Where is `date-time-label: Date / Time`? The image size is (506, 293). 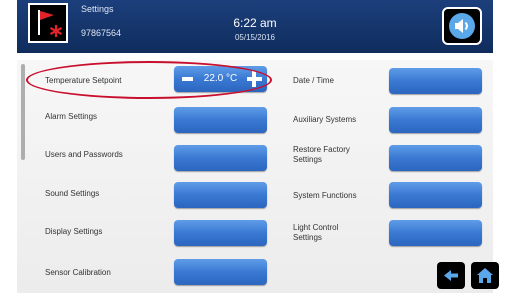 date-time-label: Date / Time is located at coordinates (313, 80).